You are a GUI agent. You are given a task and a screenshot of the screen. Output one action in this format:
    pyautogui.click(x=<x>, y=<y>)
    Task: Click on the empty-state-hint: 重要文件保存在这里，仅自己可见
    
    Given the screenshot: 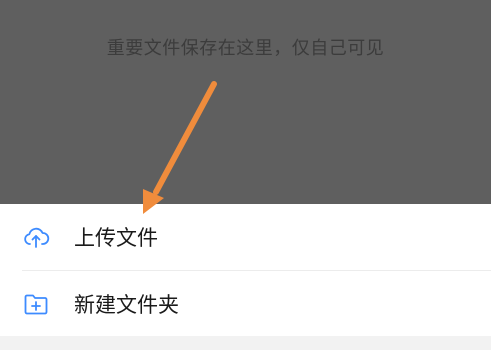 What is the action you would take?
    pyautogui.click(x=245, y=48)
    